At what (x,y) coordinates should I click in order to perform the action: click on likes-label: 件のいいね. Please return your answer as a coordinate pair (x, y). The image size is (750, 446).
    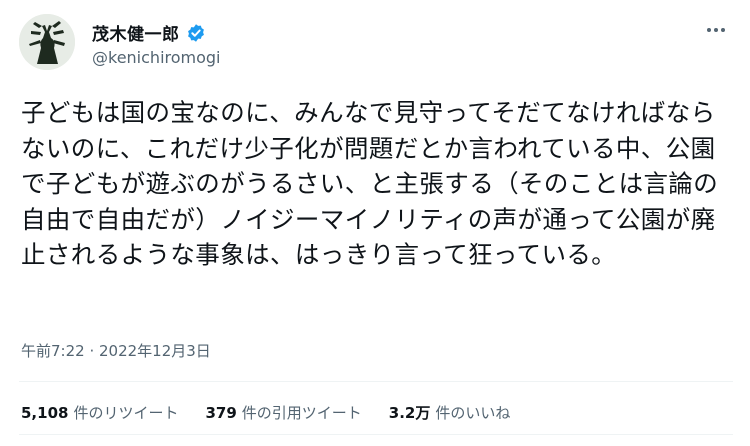
    Looking at the image, I should click on (473, 413).